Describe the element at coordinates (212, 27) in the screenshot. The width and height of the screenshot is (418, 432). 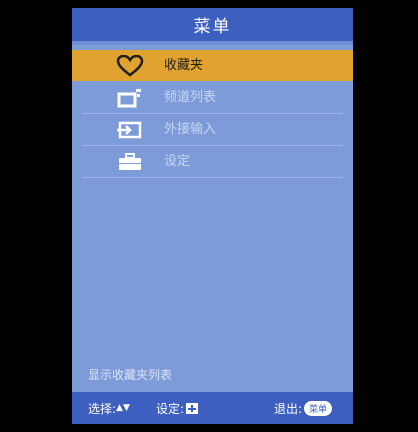
I see `menu-title-text: 菜单` at that location.